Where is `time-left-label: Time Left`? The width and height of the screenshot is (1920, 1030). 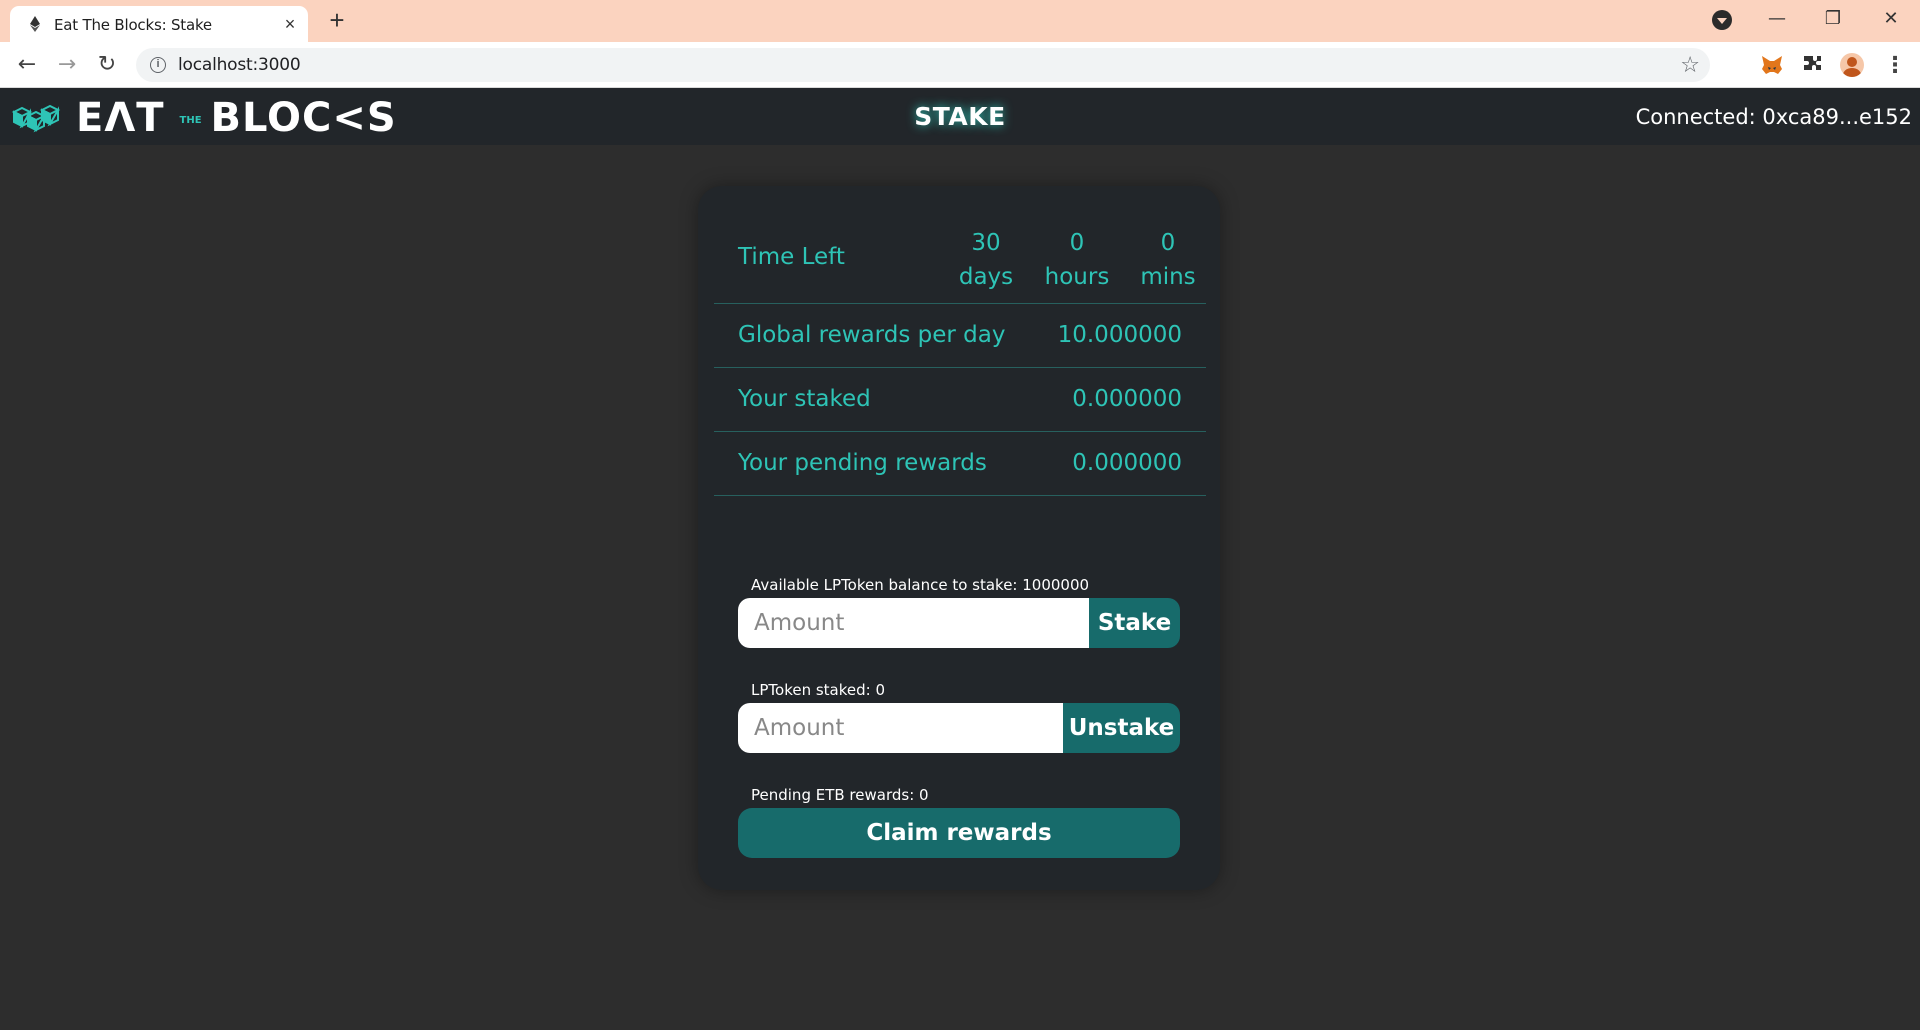
time-left-label: Time Left is located at coordinates (791, 257).